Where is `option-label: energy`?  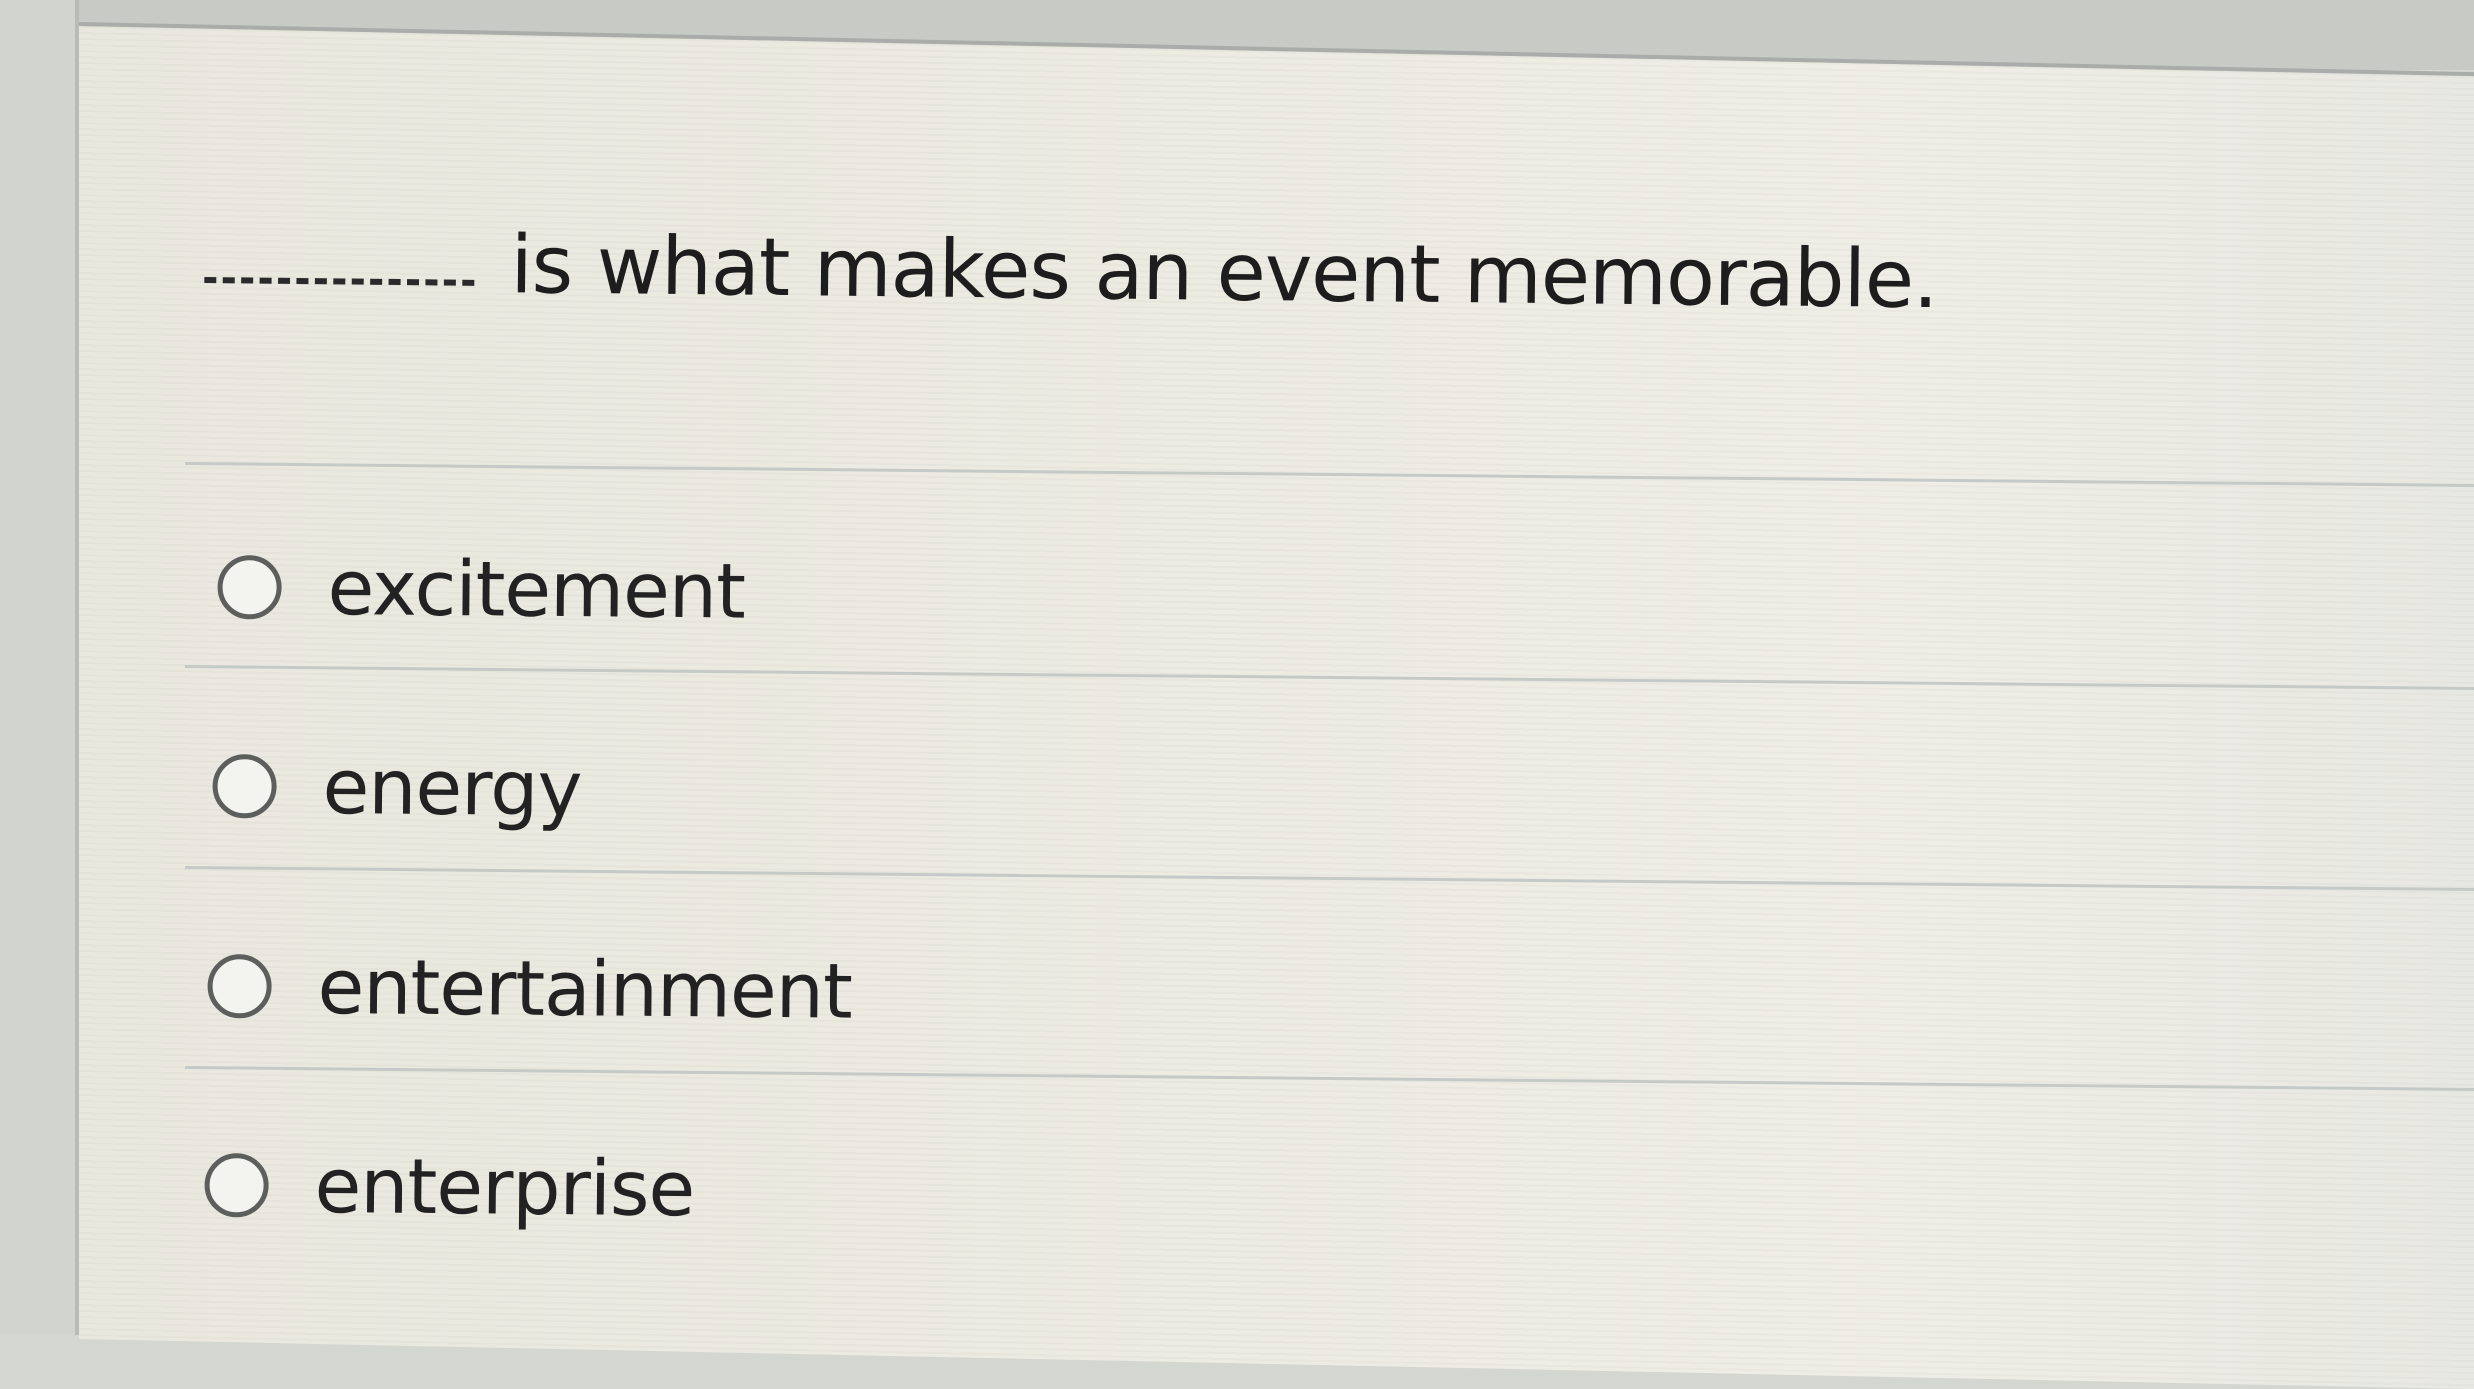
option-label: energy is located at coordinates (452, 787).